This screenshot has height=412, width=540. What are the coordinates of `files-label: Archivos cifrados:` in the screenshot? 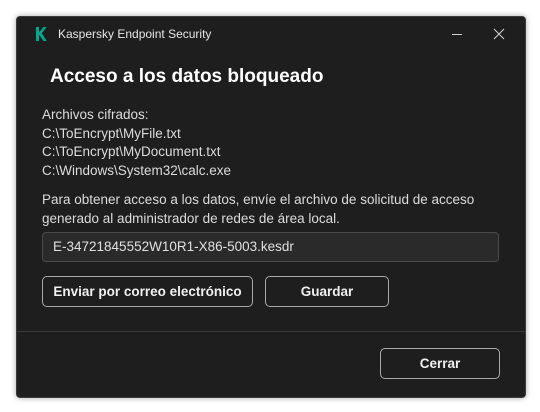 It's located at (95, 114).